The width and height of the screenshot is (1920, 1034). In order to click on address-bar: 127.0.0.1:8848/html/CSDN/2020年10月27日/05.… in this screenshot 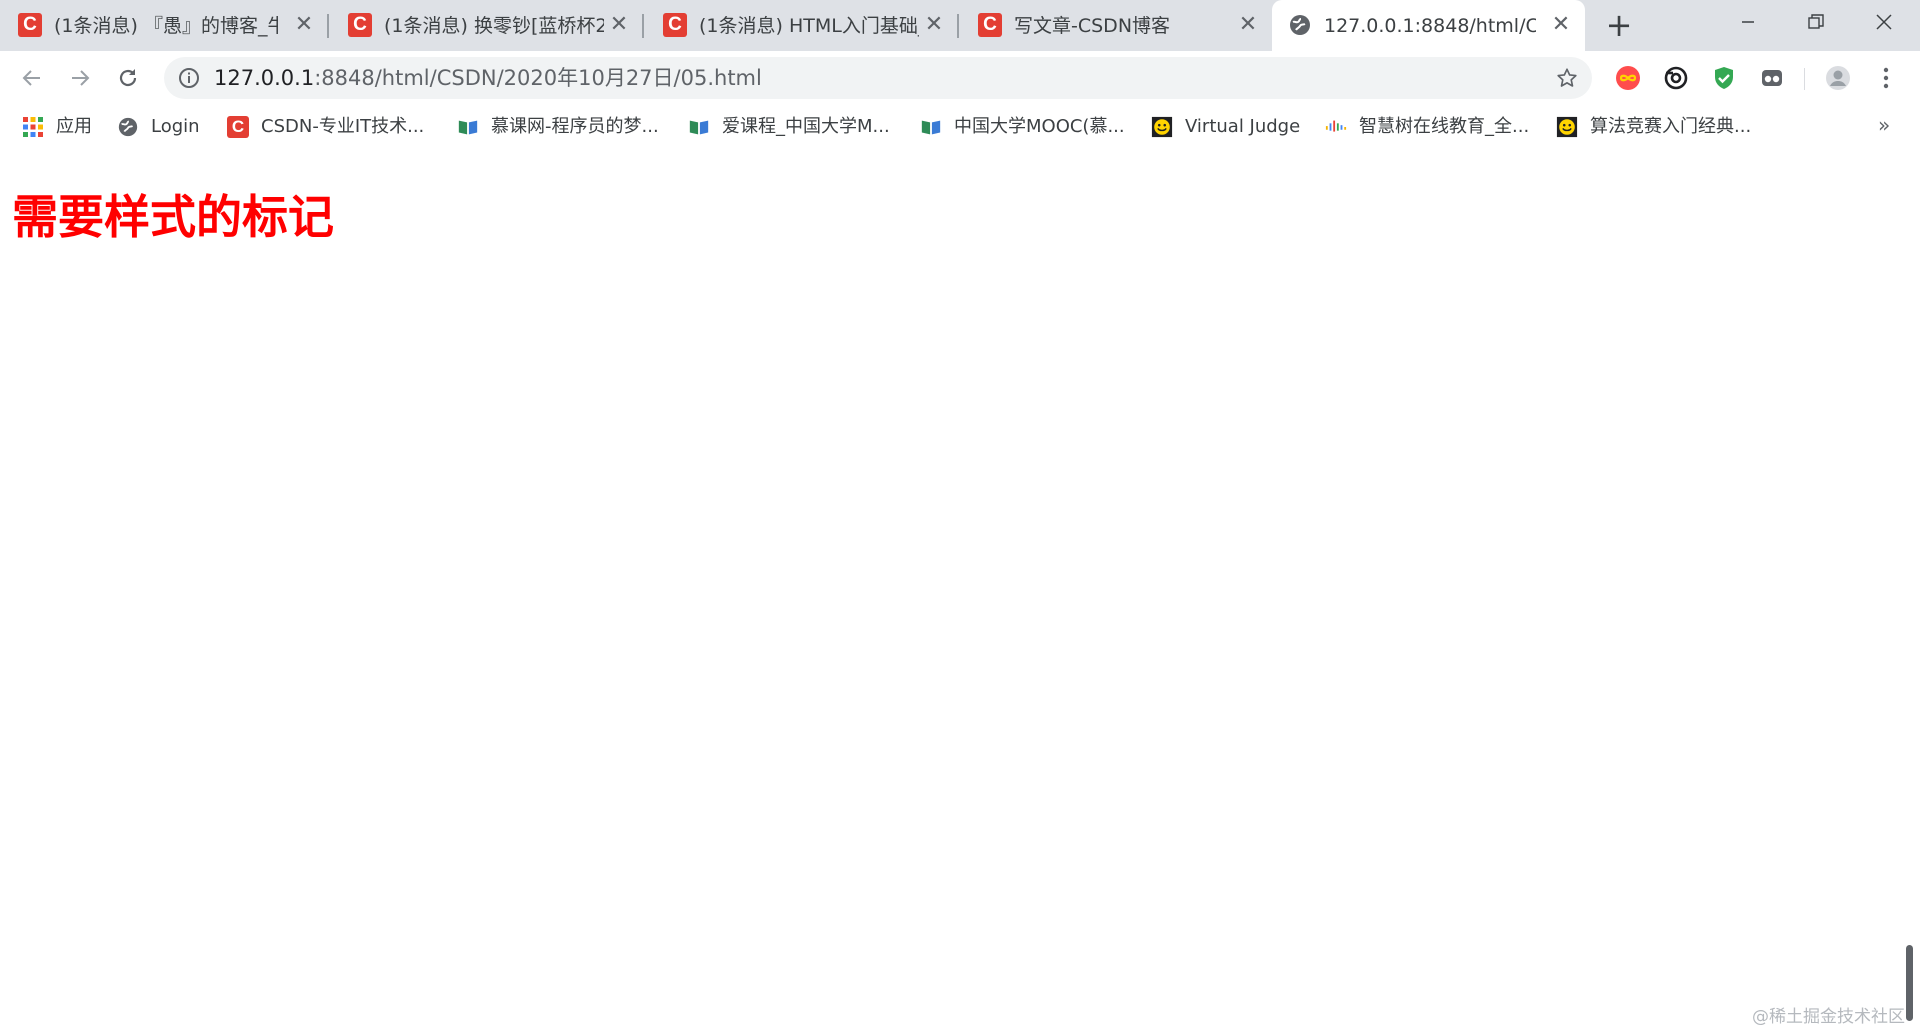, I will do `click(878, 78)`.